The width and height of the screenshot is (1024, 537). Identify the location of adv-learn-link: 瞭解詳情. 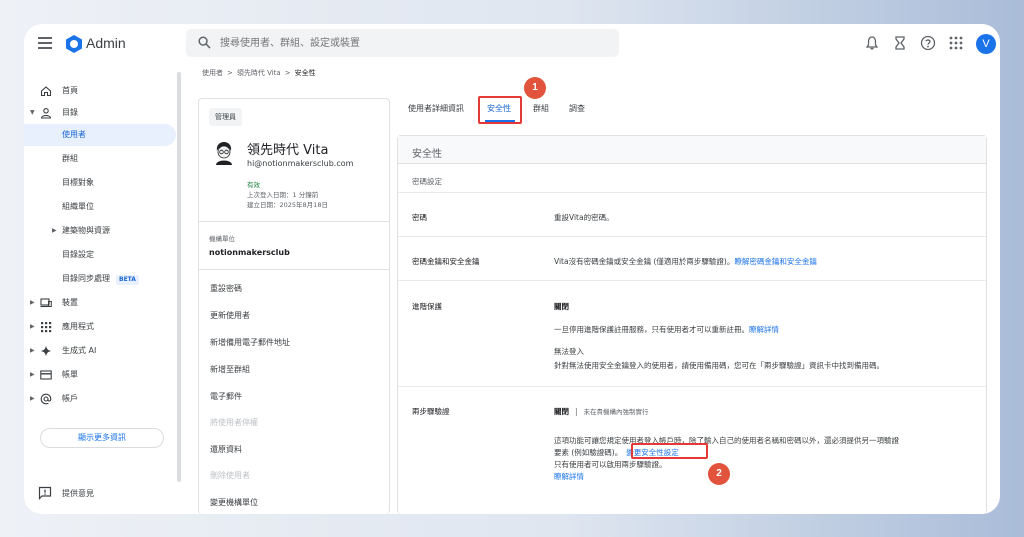
(764, 329).